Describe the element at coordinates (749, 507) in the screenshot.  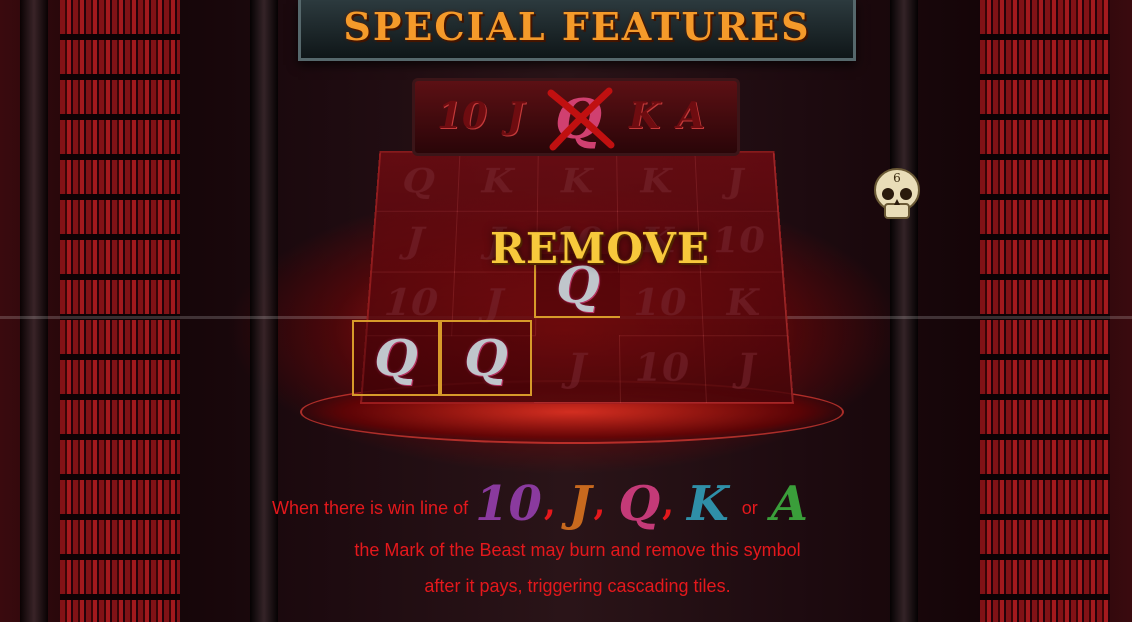
I see `description-or: or` at that location.